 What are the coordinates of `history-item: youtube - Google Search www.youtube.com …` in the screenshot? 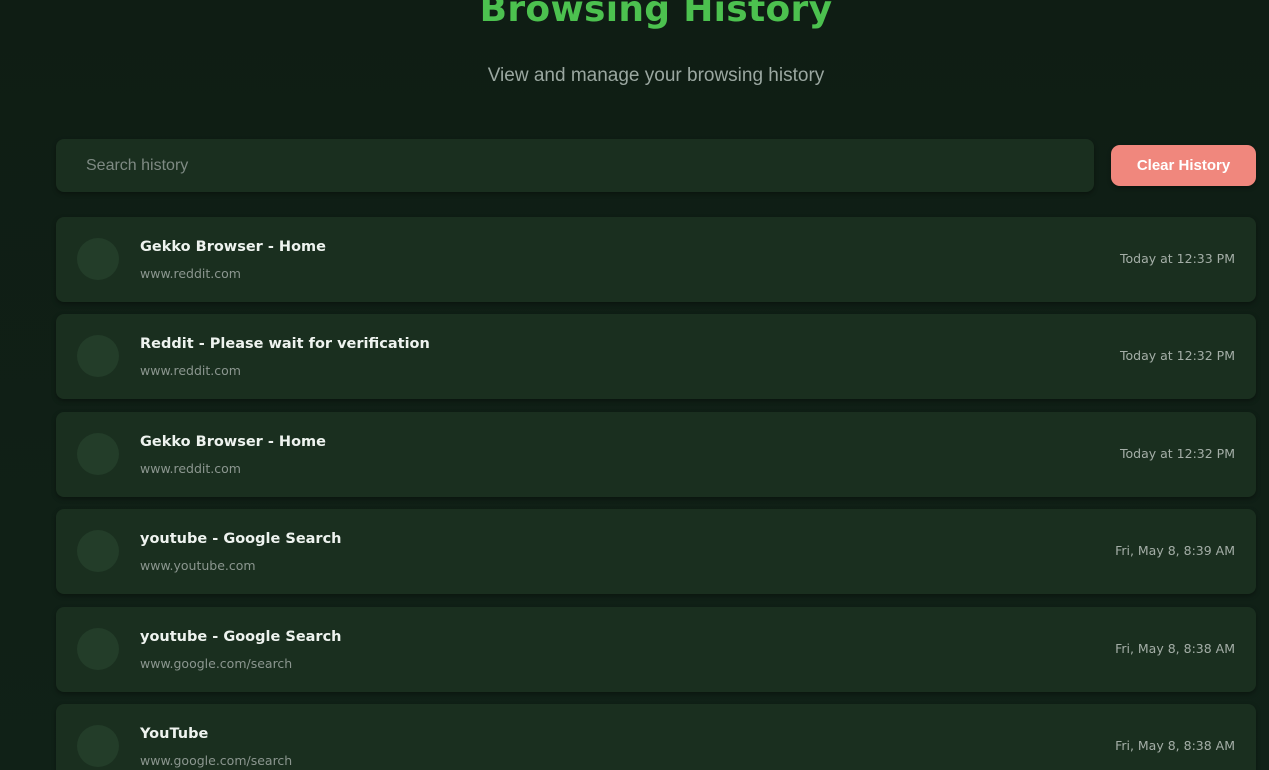 It's located at (656, 552).